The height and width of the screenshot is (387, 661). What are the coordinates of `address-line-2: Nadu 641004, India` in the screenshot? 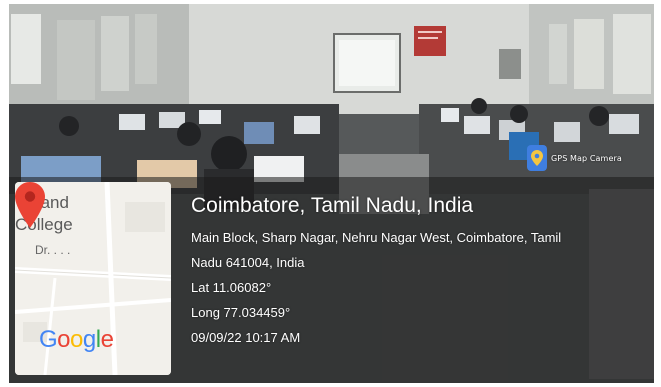 It's located at (248, 262).